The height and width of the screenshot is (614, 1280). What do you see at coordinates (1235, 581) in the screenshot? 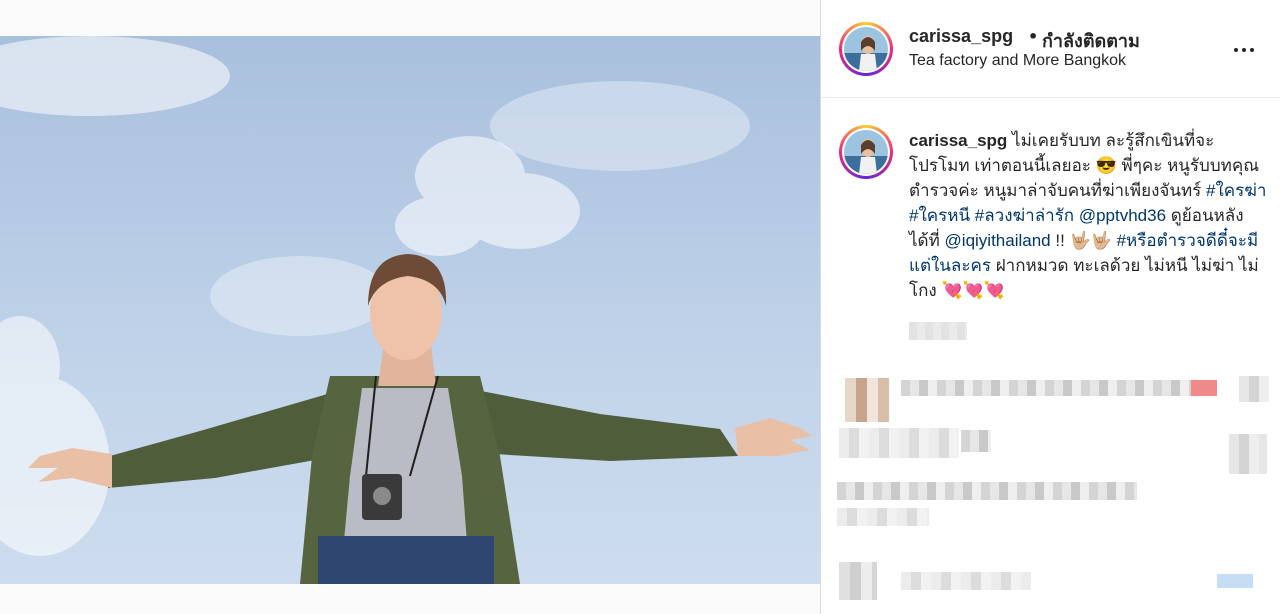
I see `comment-link-pixelated` at bounding box center [1235, 581].